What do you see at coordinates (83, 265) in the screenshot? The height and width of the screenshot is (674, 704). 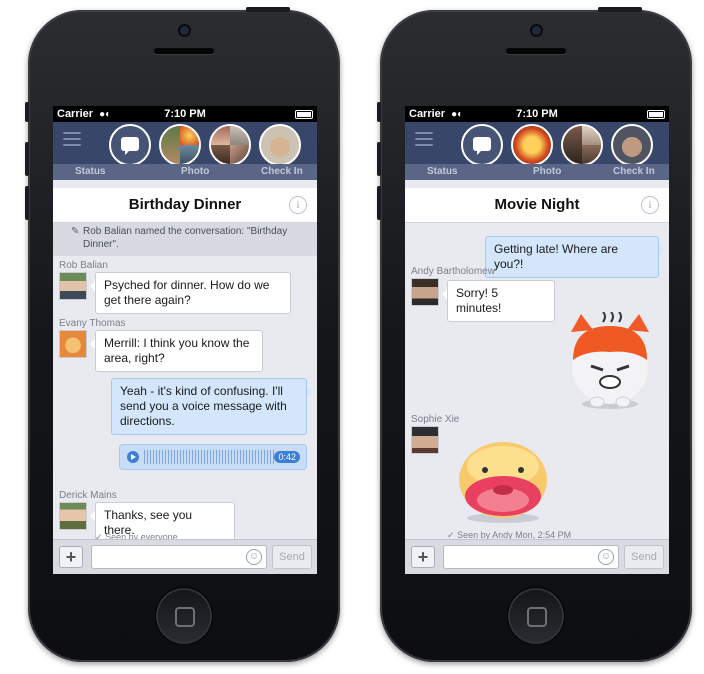 I see `sender-name: Rob Balian` at bounding box center [83, 265].